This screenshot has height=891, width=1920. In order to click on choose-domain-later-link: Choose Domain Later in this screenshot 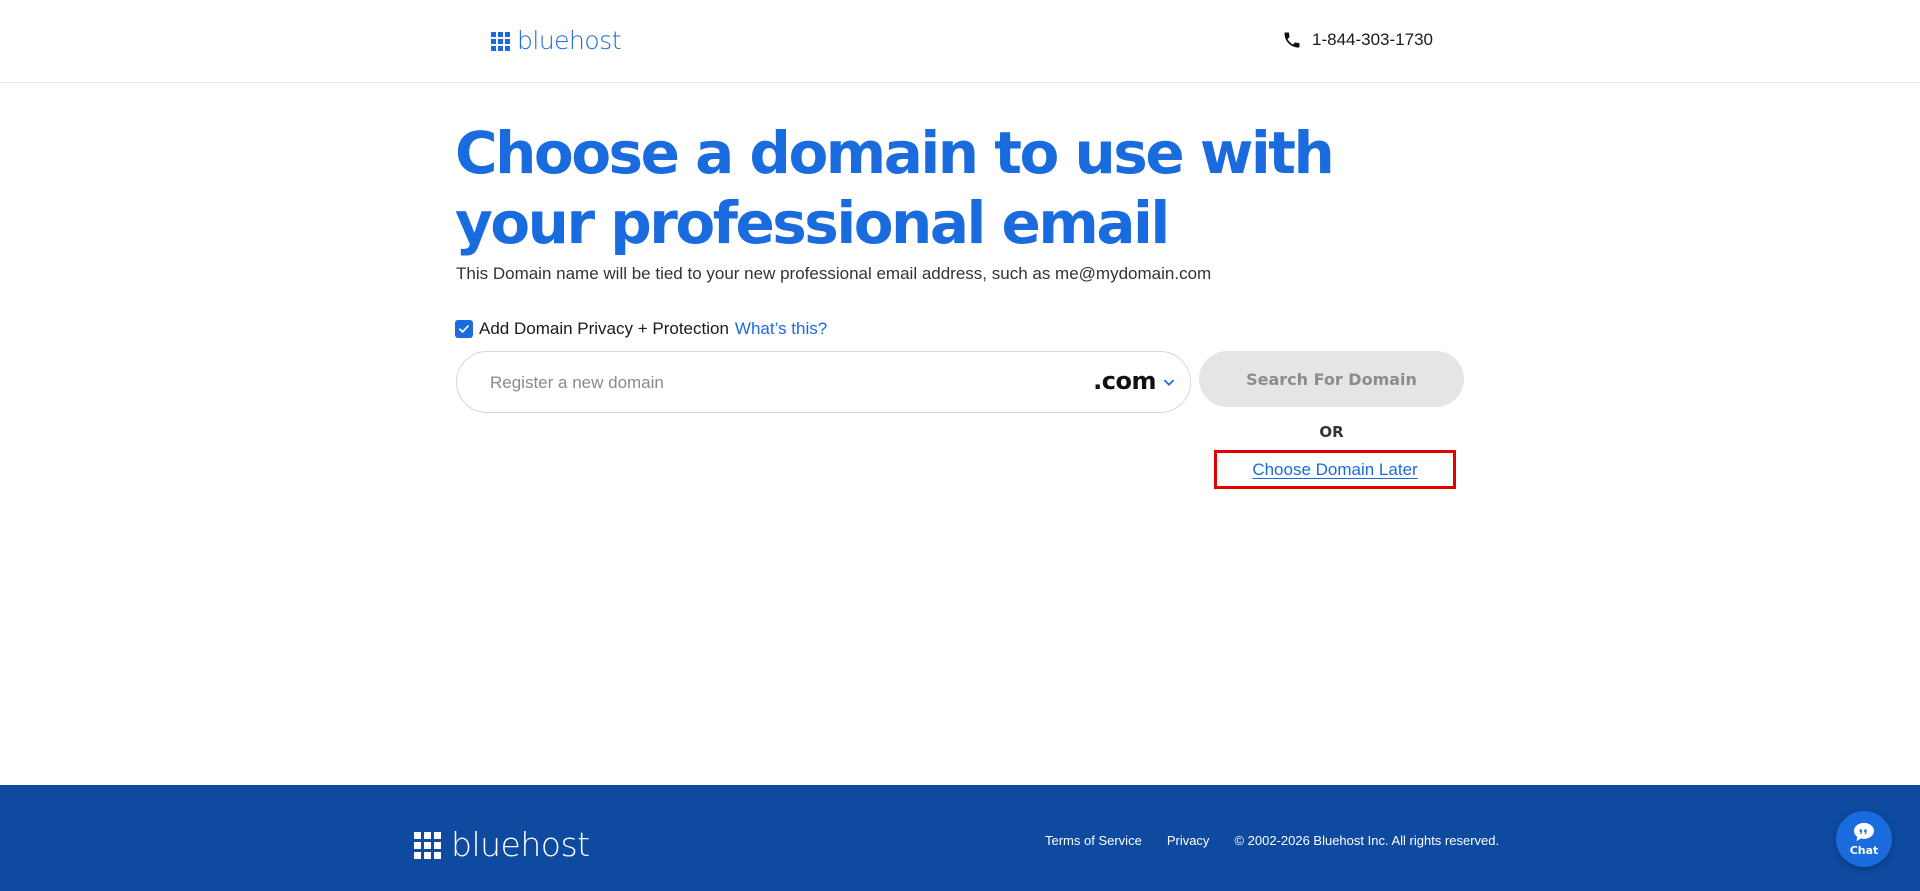, I will do `click(1334, 470)`.